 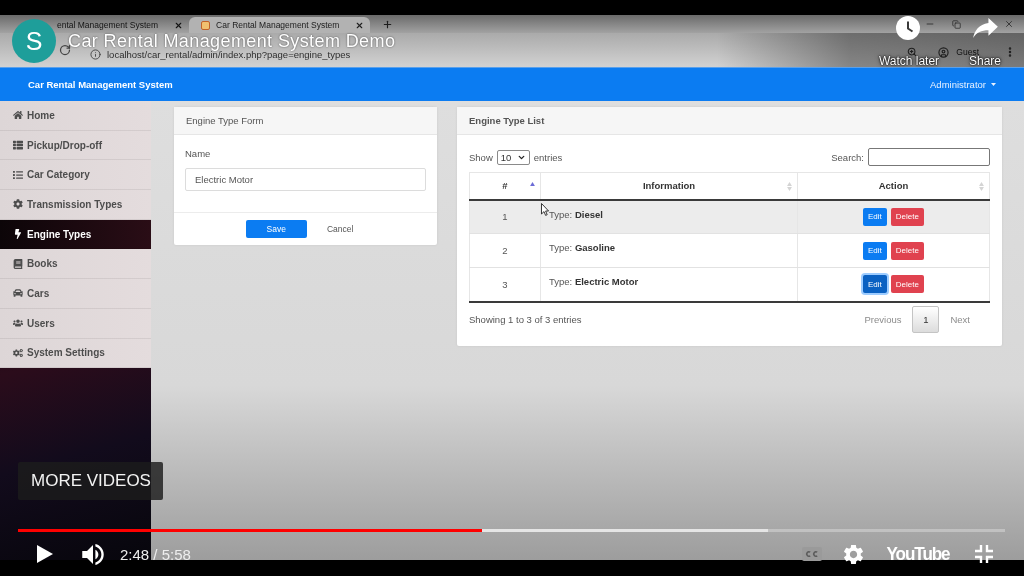 I want to click on sidebar-item: Car Category, so click(x=75, y=175).